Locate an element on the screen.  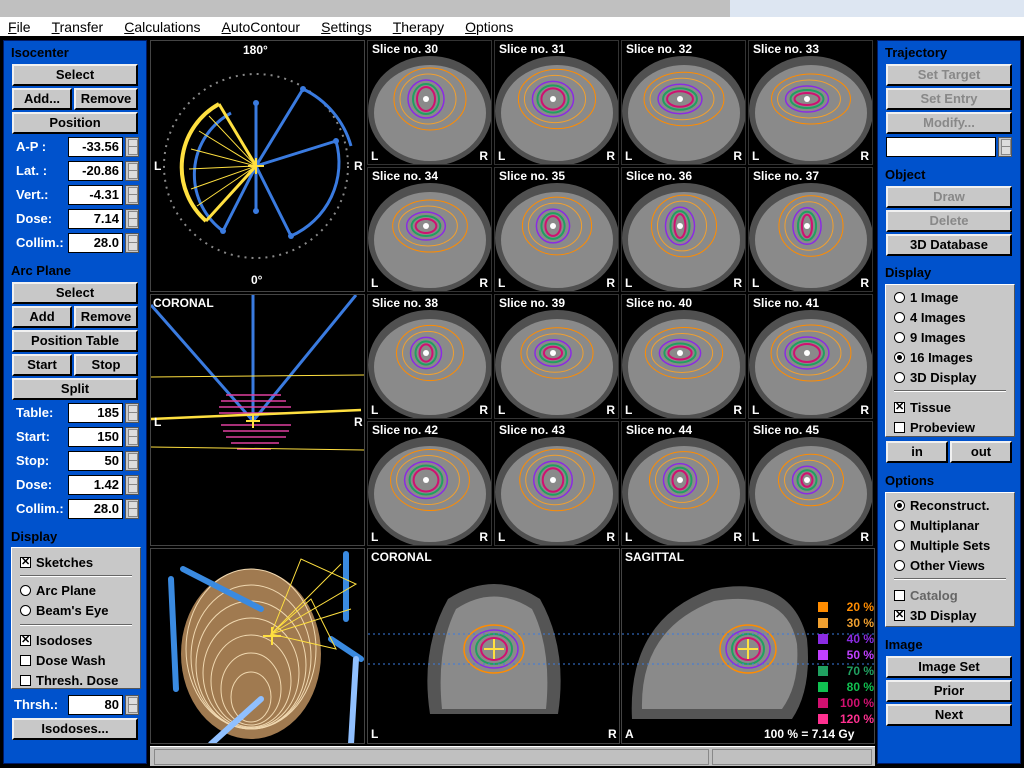
layout-16-images: 16 Images is located at coordinates (933, 357).